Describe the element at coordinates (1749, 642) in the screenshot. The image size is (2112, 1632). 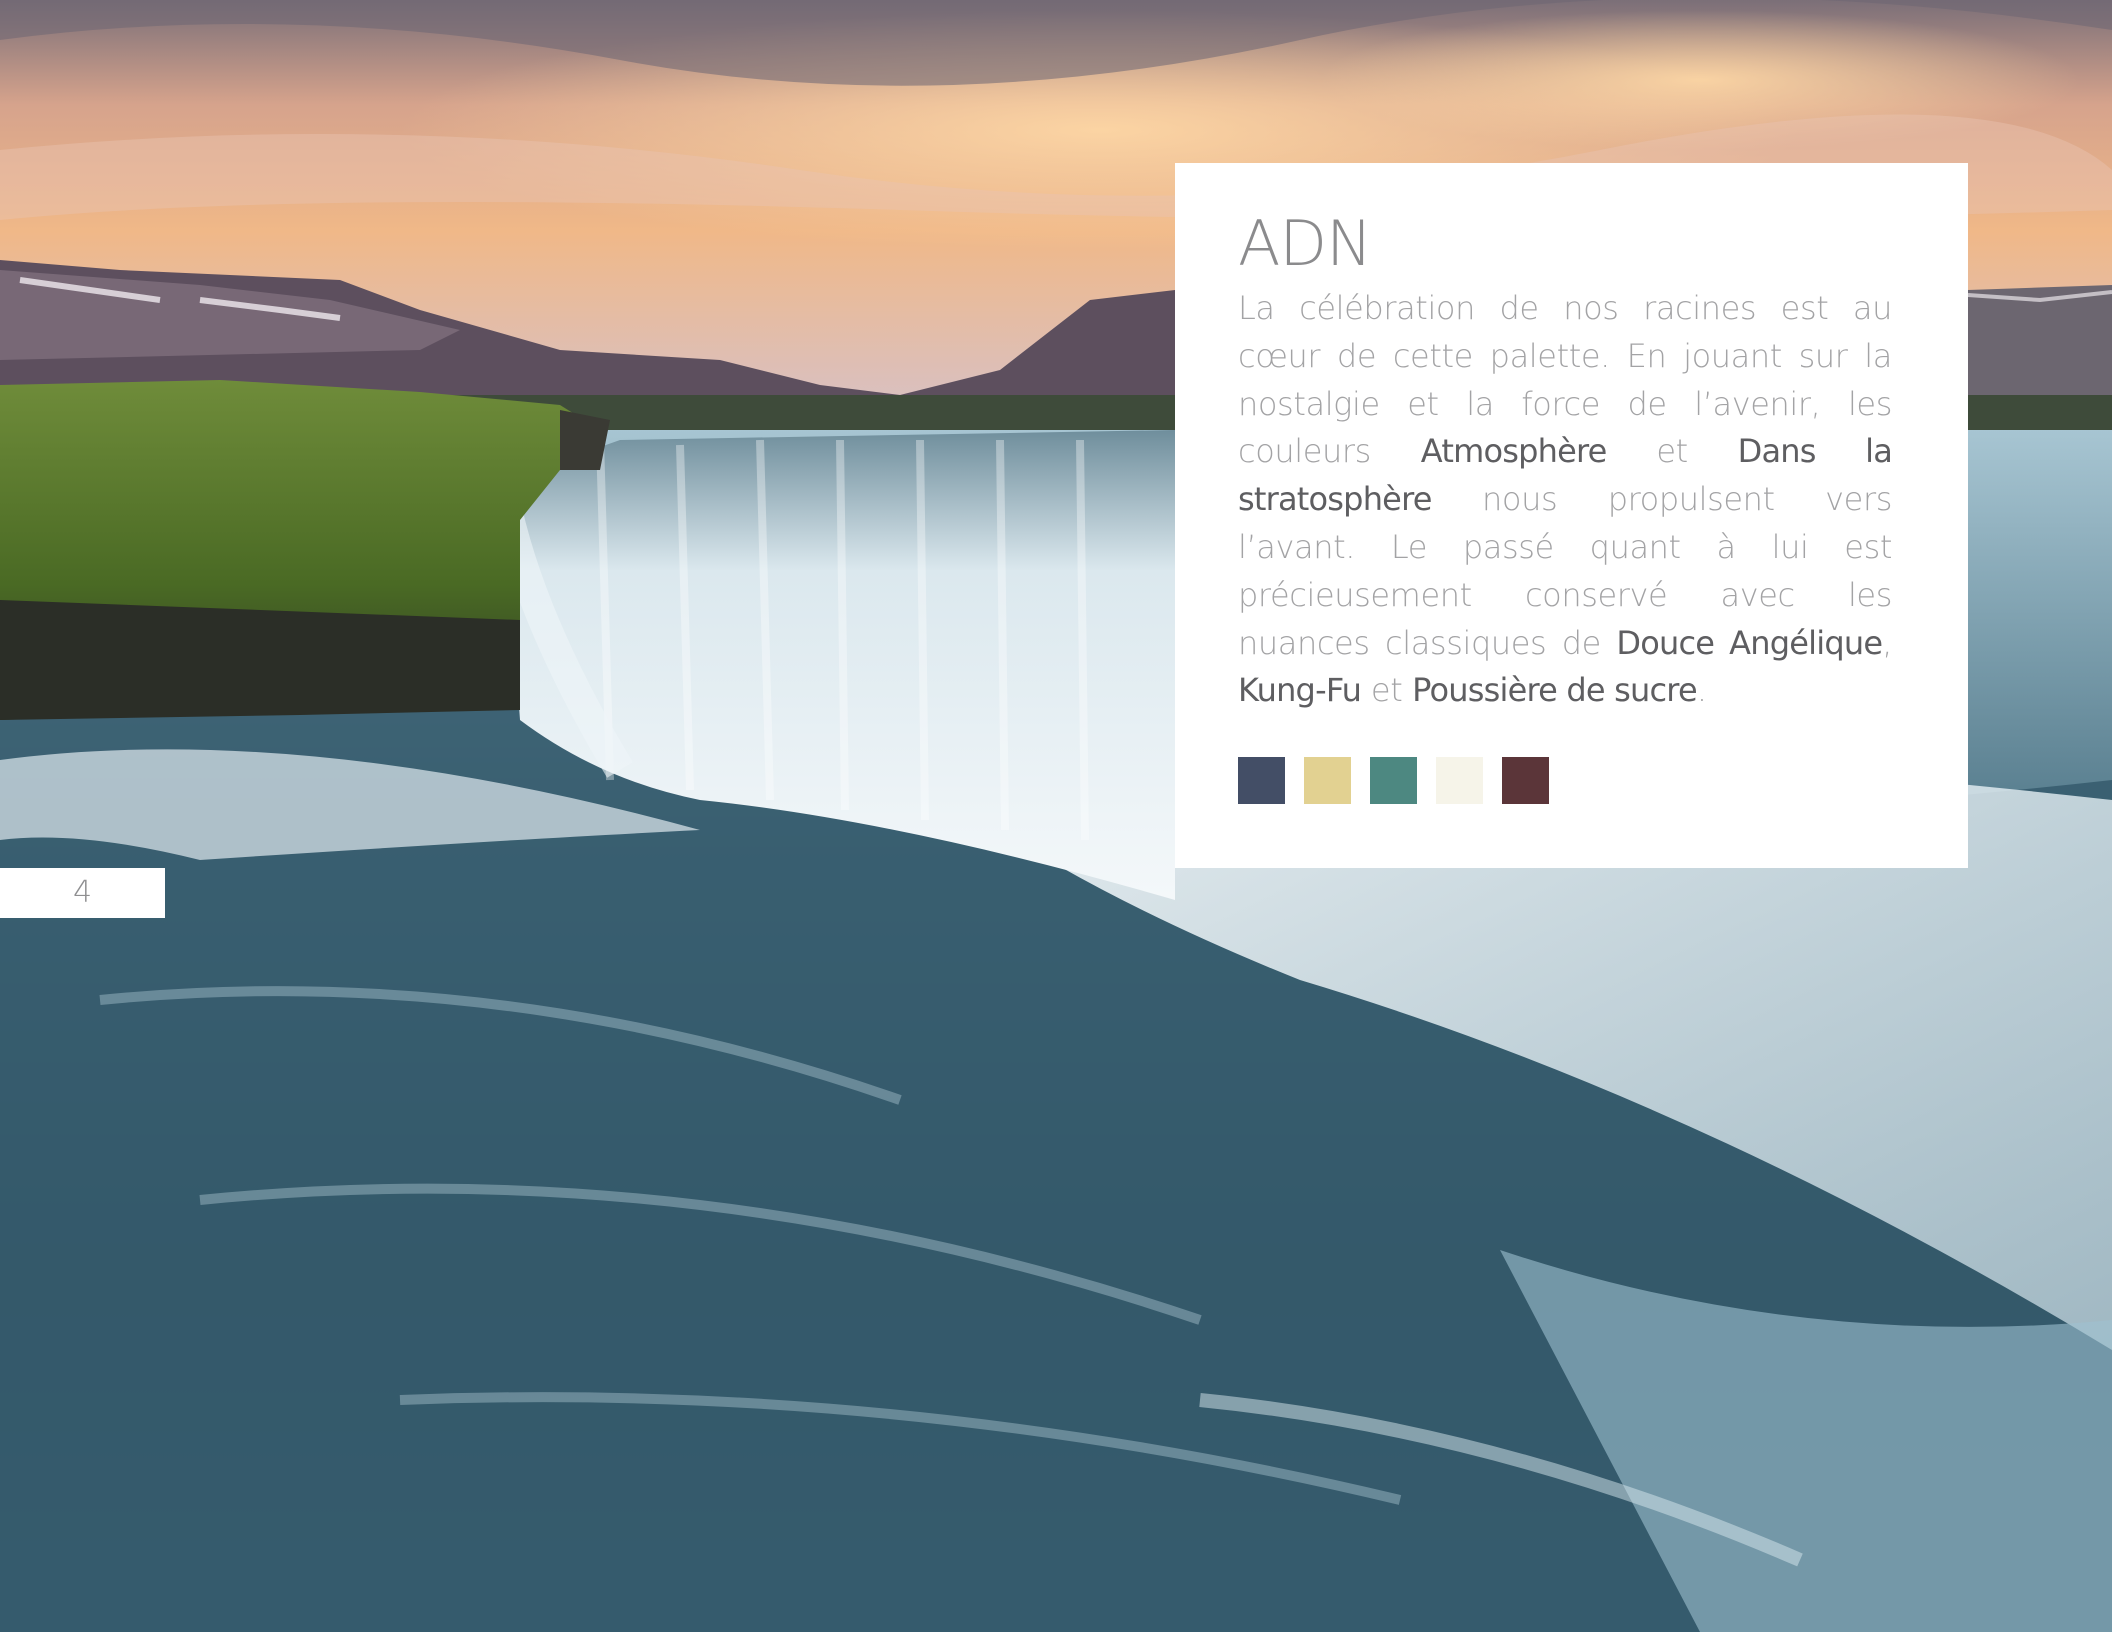
I see `color-name-douce-angelique: Douce Angélique` at that location.